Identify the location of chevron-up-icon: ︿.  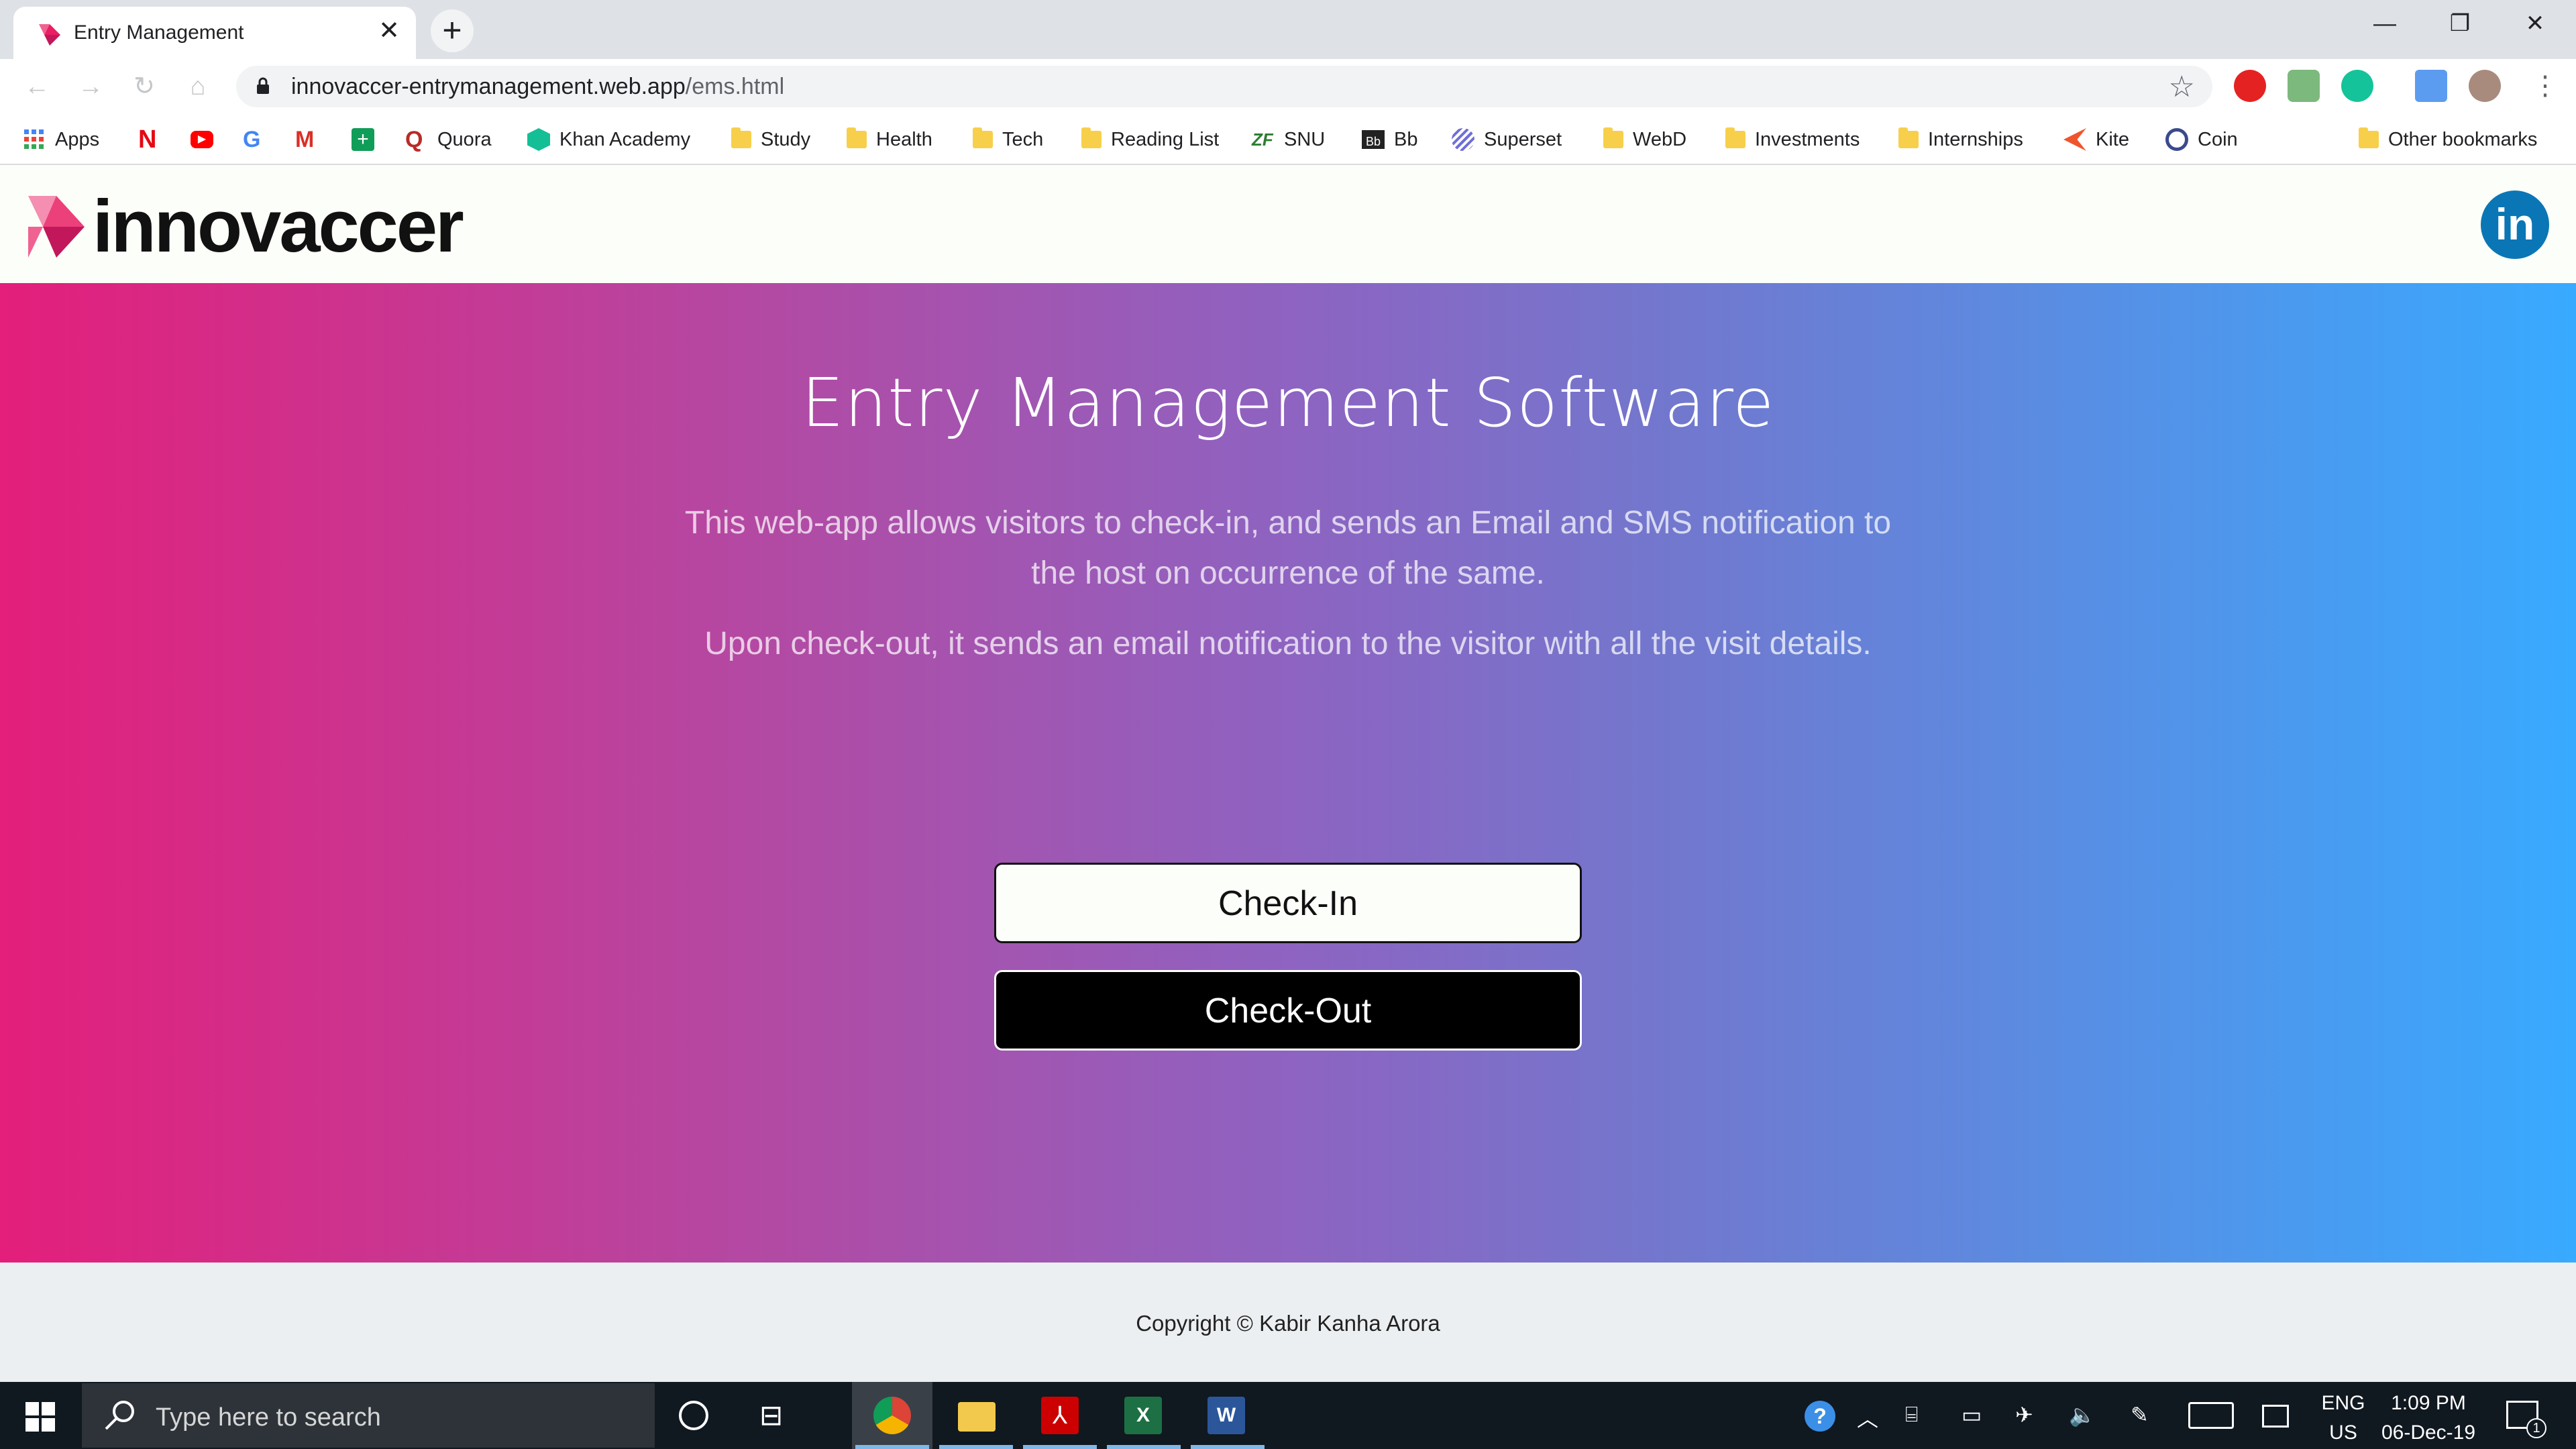
(1867, 1417).